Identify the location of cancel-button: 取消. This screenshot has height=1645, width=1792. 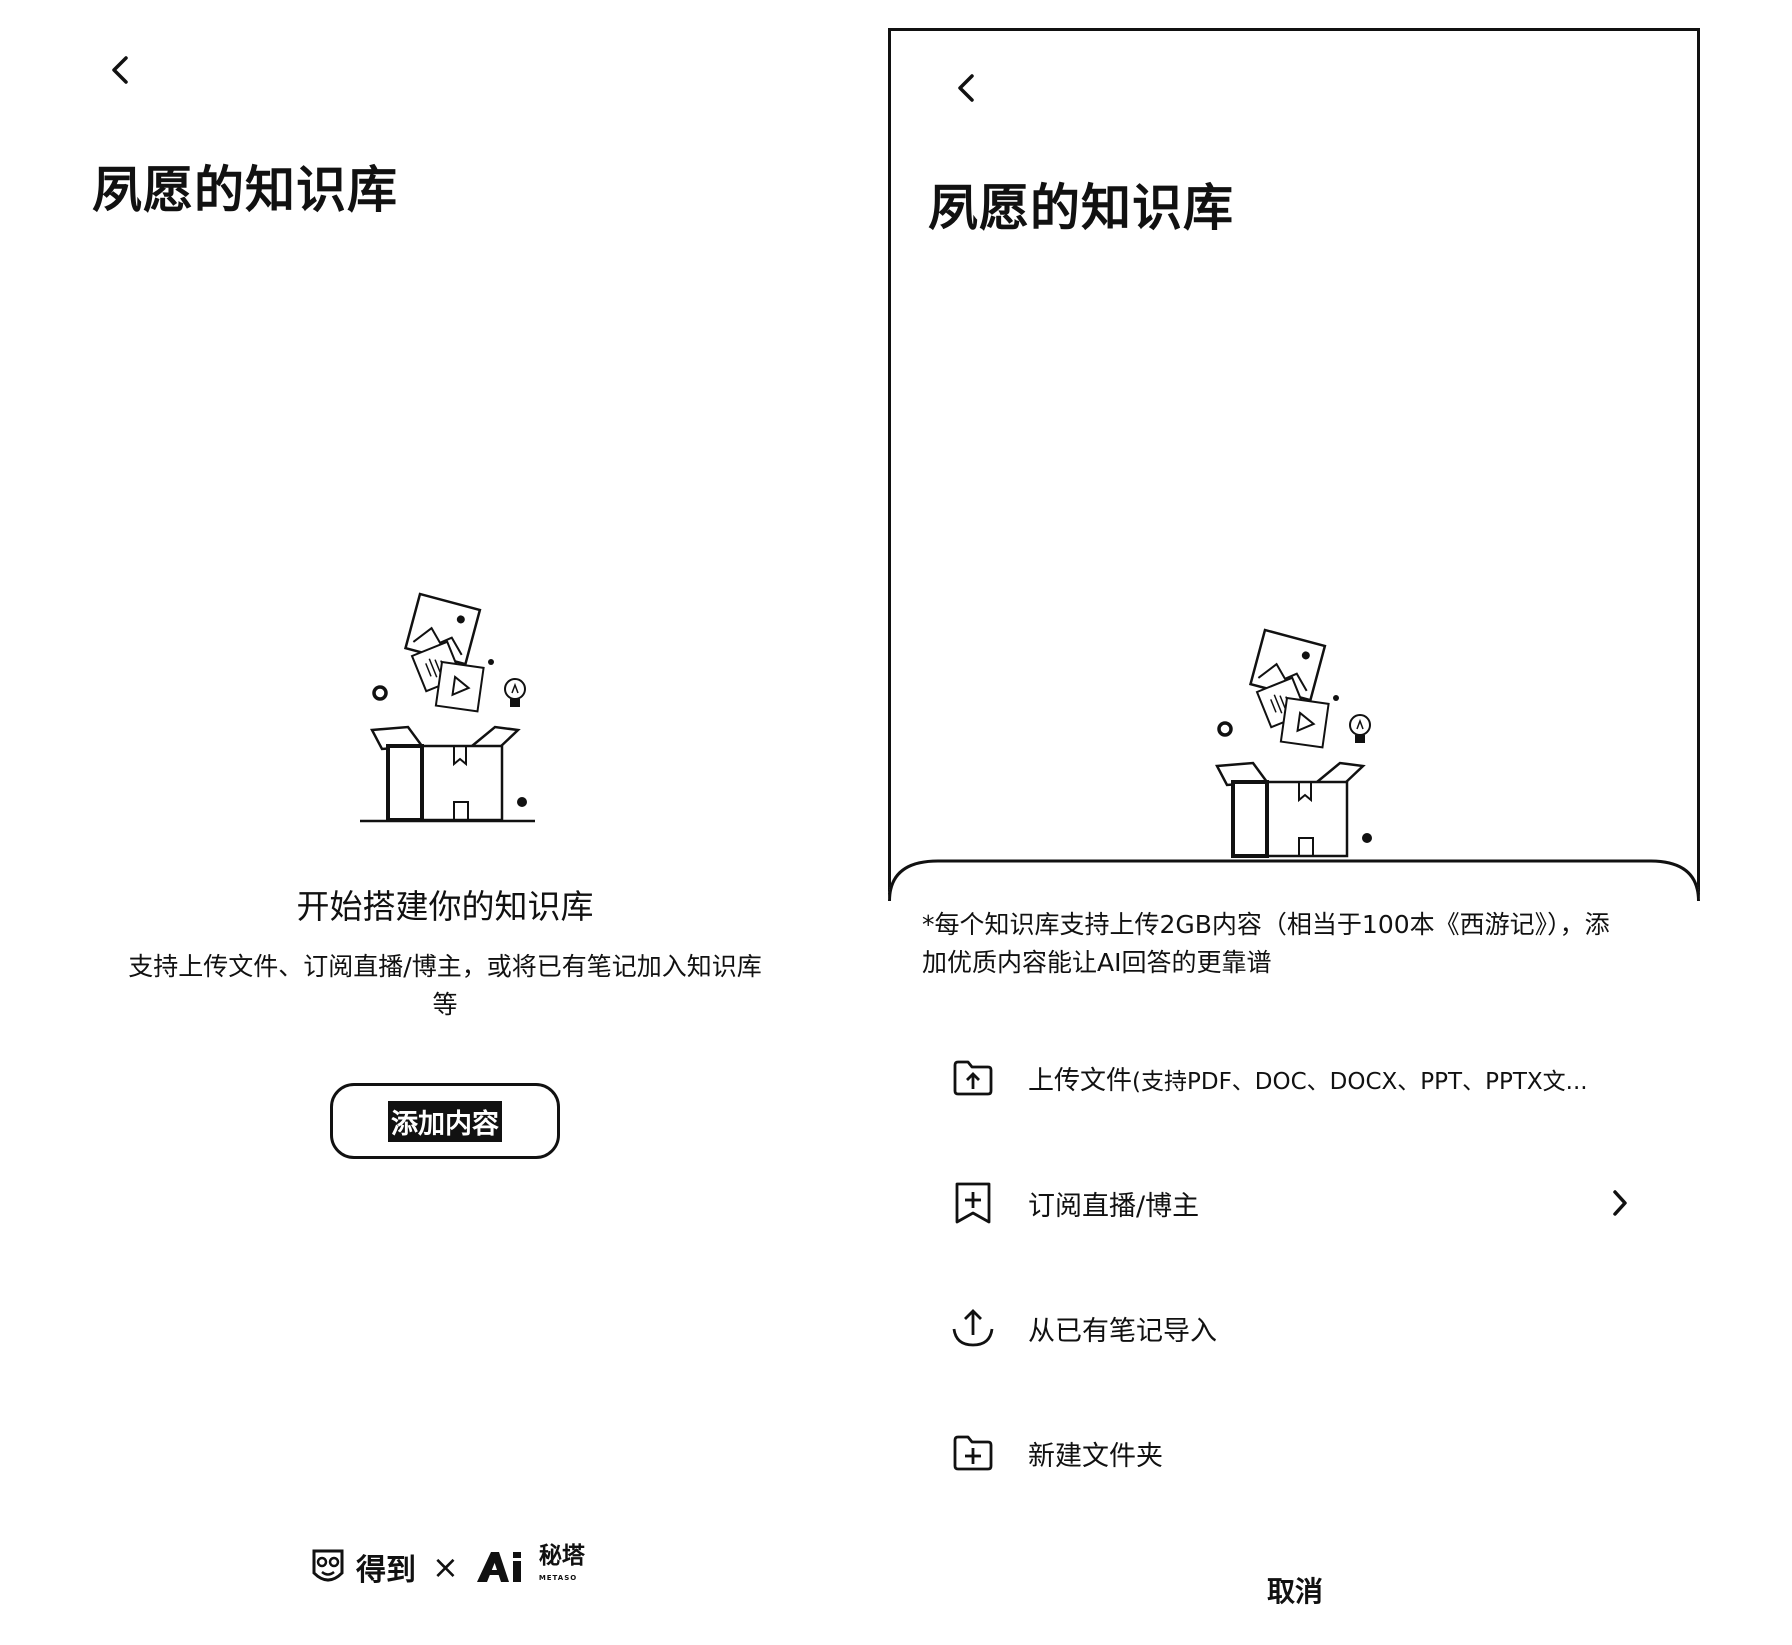
(1295, 1590).